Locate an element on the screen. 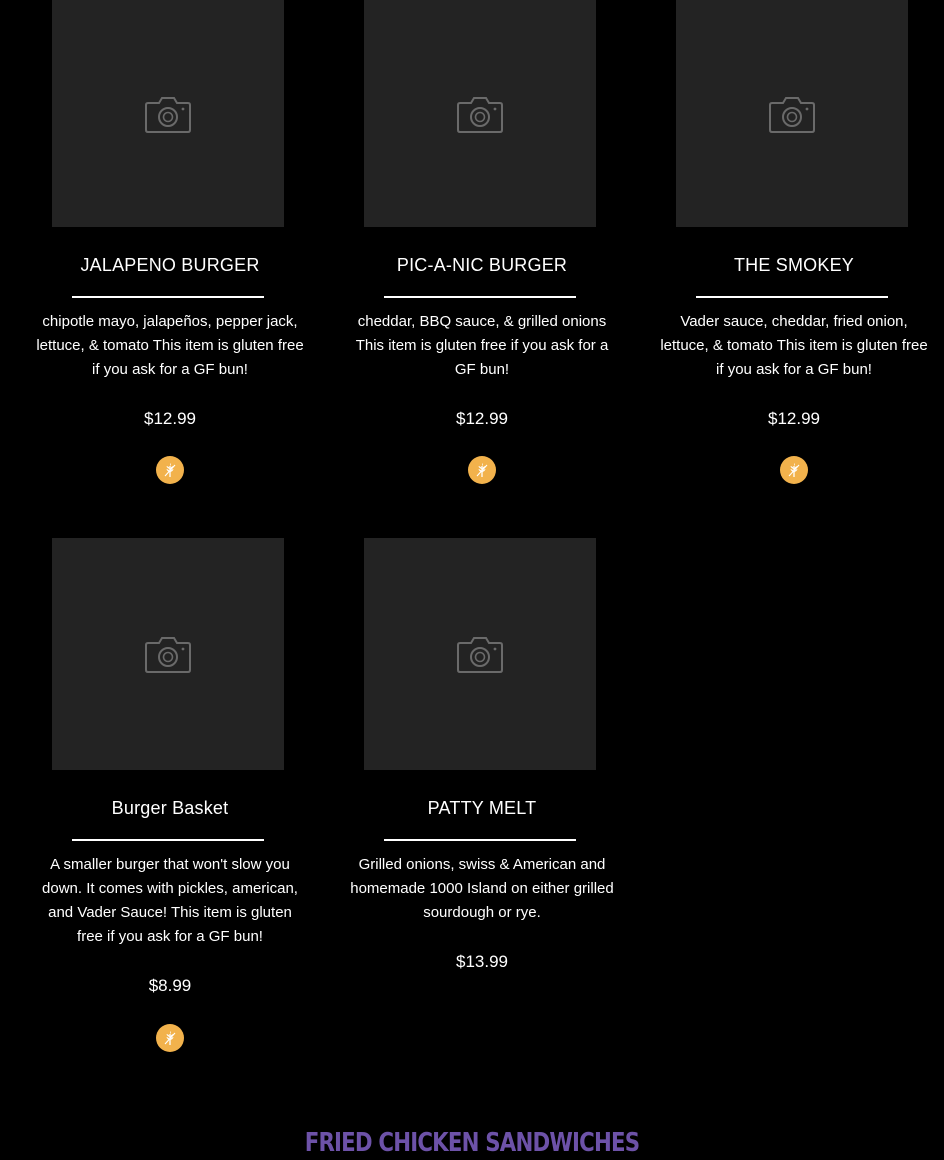  item-name: THE SMOKEY is located at coordinates (794, 265).